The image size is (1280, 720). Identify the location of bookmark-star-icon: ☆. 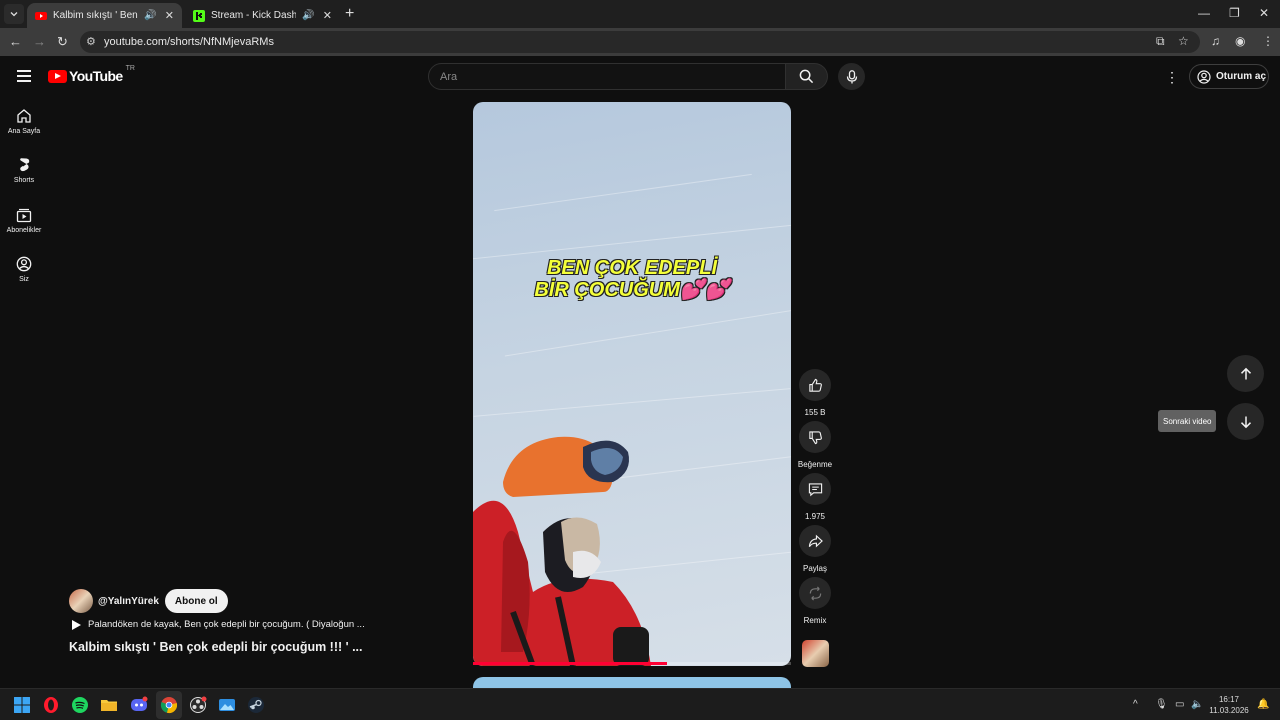
(1183, 41).